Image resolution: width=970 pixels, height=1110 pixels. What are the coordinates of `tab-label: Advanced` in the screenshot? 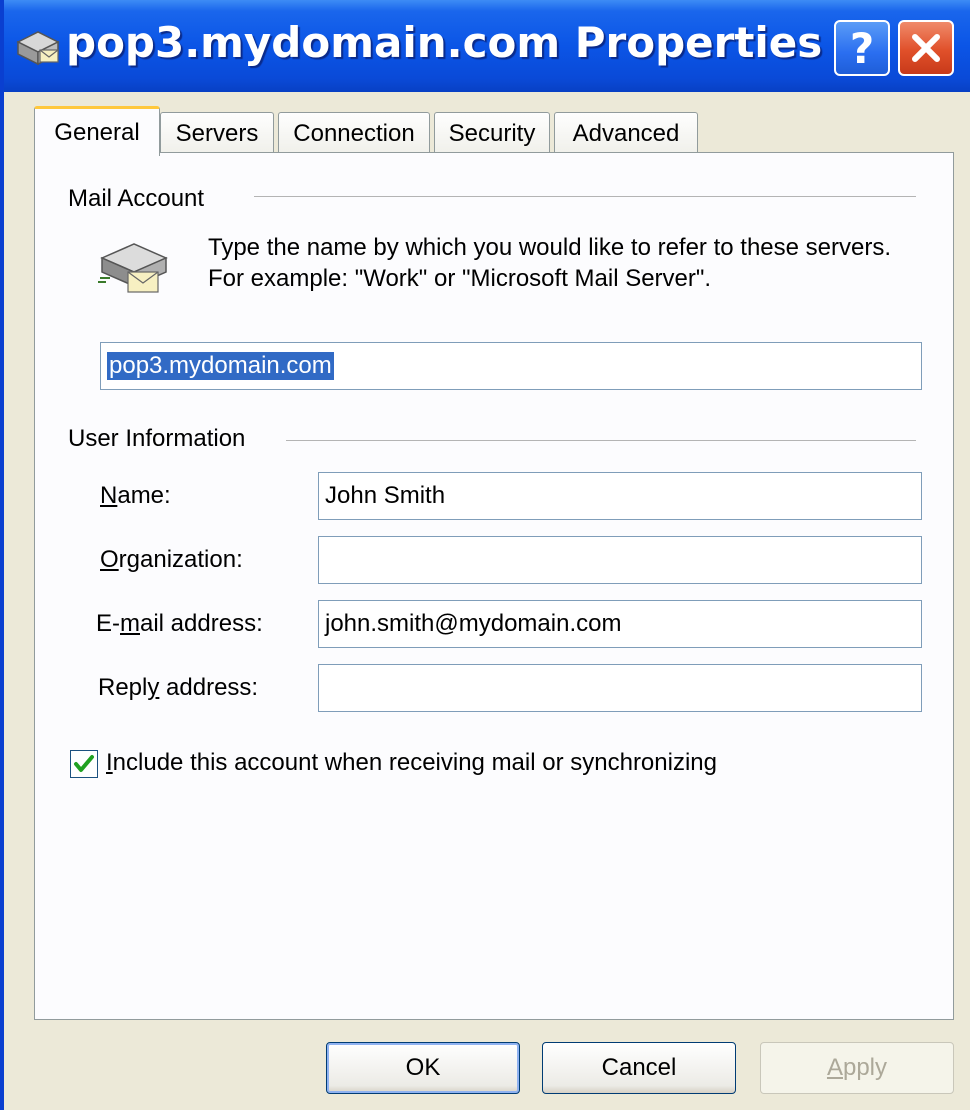 It's located at (626, 133).